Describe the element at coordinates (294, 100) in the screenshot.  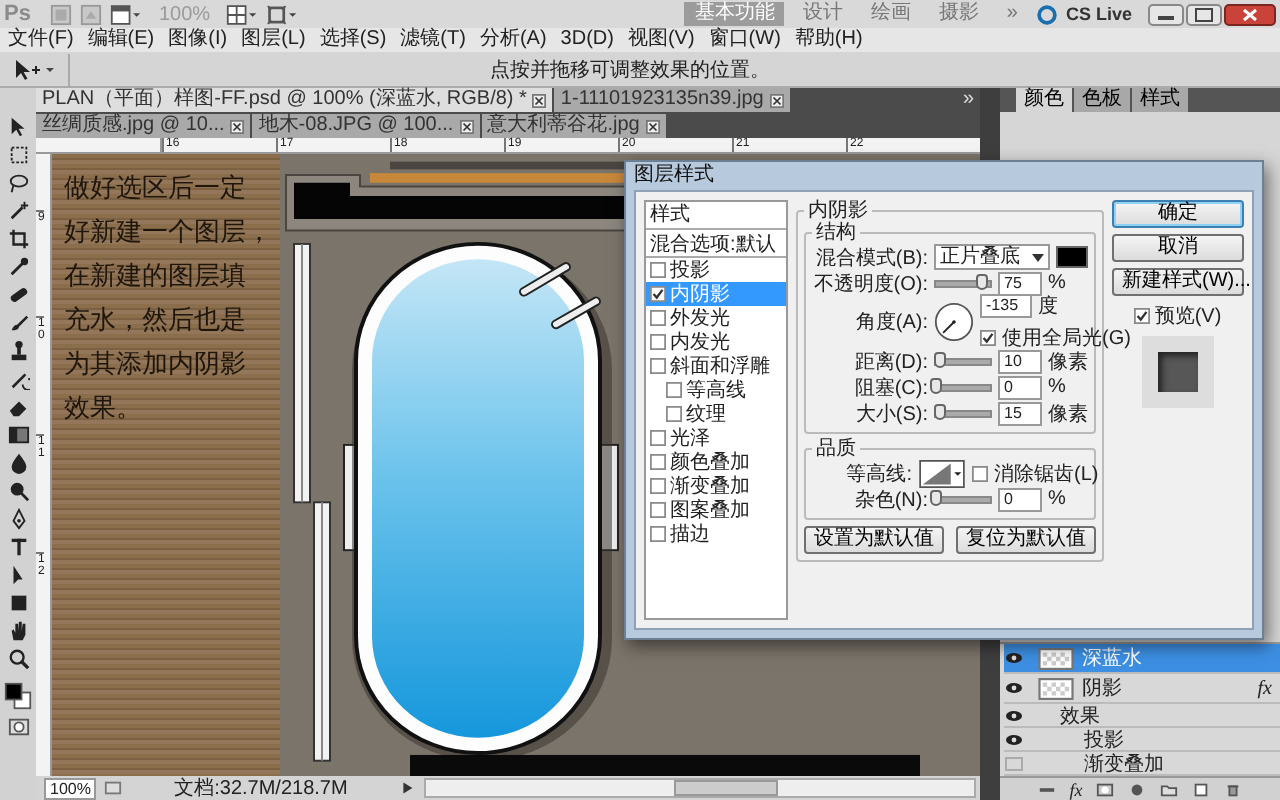
I see `document-tab: PLAN（平面）样图-FF.psd @ 100% (深蓝水, RGB/8) *` at that location.